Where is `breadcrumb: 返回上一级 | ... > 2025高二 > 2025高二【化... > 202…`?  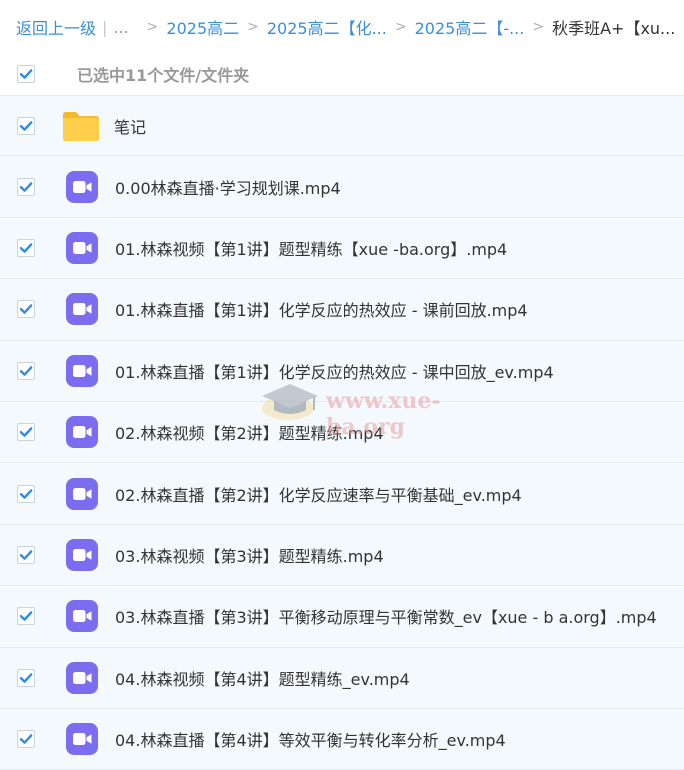
breadcrumb: 返回上一级 | ... > 2025高二 > 2025高二【化... > 202… is located at coordinates (342, 27).